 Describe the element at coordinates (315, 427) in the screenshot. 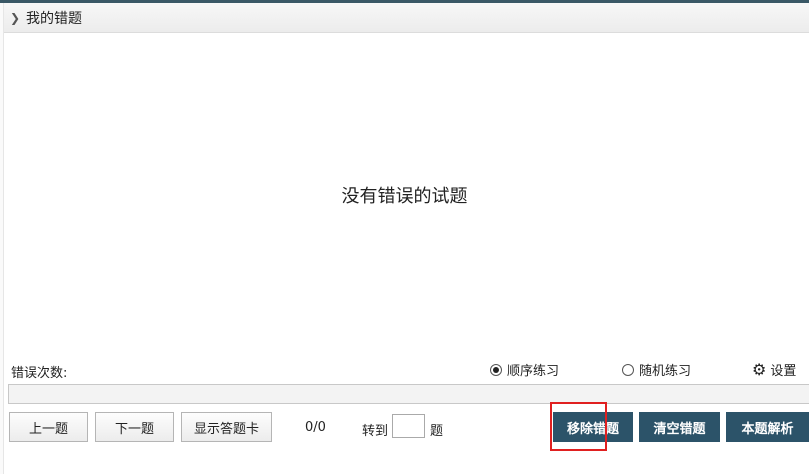

I see `question-counter: 0/0` at that location.